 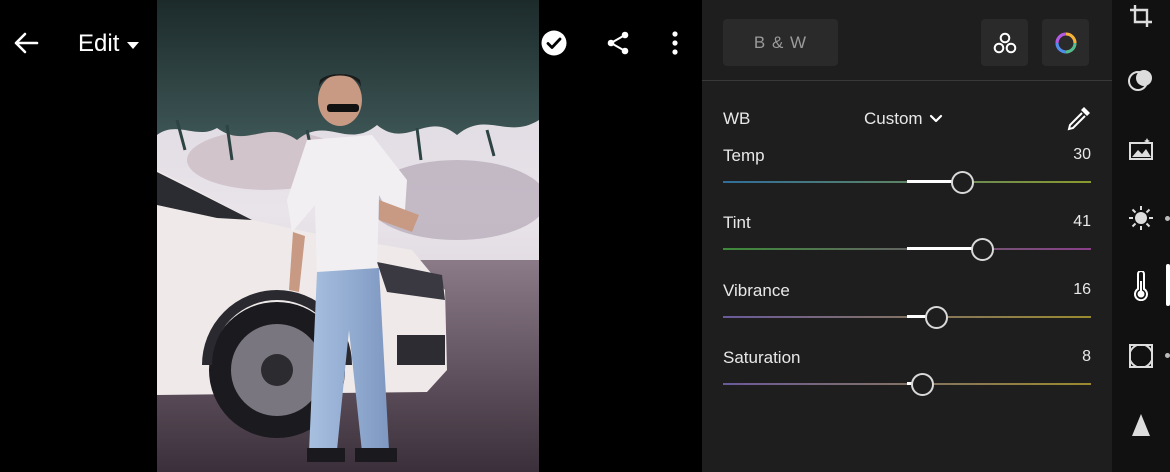 What do you see at coordinates (907, 40) in the screenshot?
I see `panel-header: B & W` at bounding box center [907, 40].